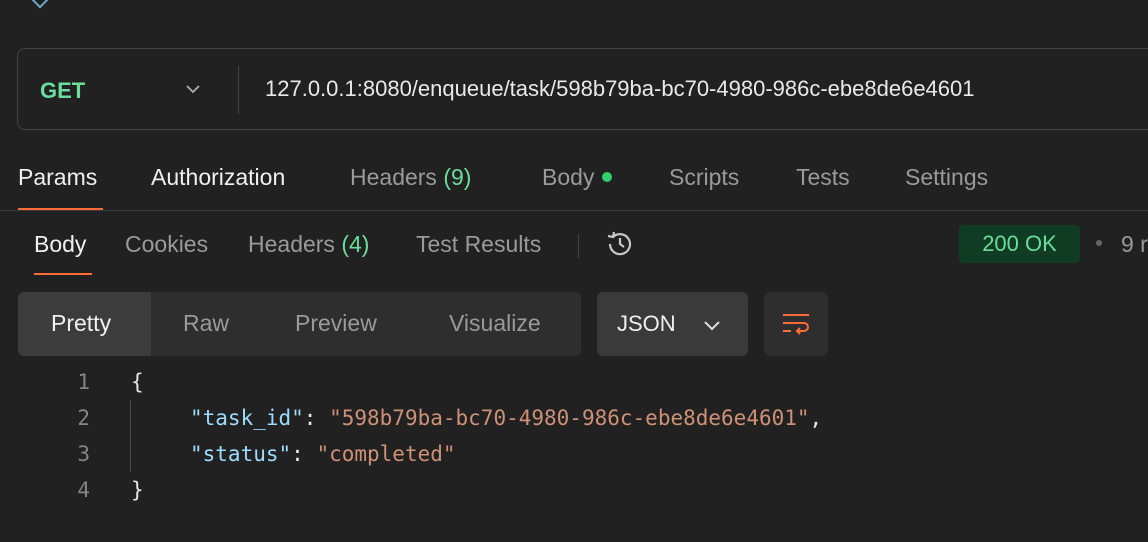 The height and width of the screenshot is (542, 1148). Describe the element at coordinates (569, 418) in the screenshot. I see `json-value: "598b79ba-bc70-4980-986c-ebe8de6e4601"` at that location.